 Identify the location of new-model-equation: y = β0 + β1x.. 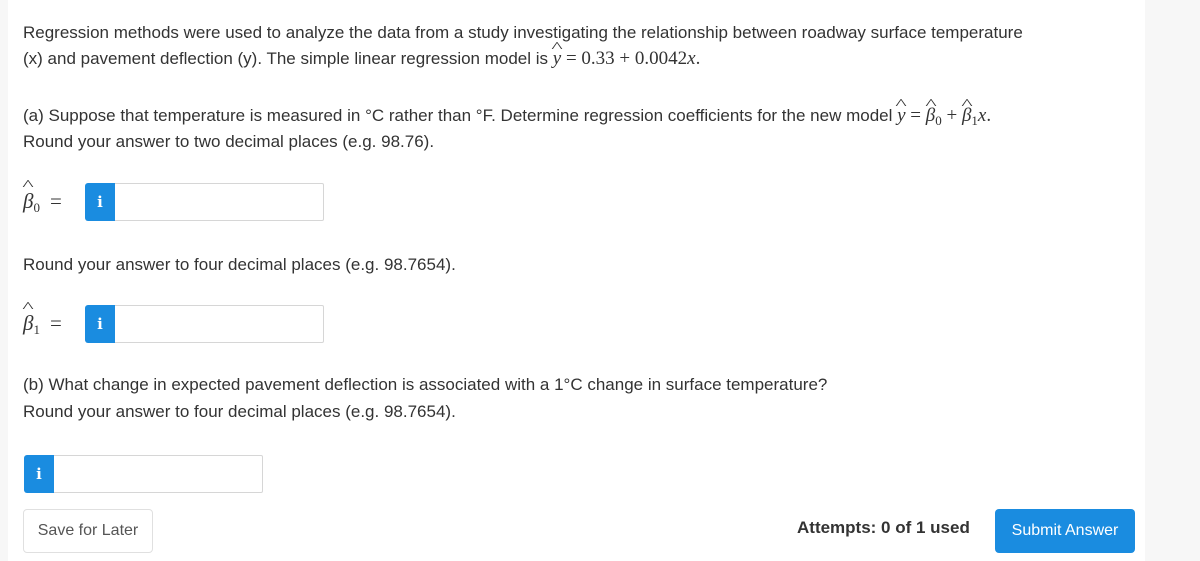
(944, 116).